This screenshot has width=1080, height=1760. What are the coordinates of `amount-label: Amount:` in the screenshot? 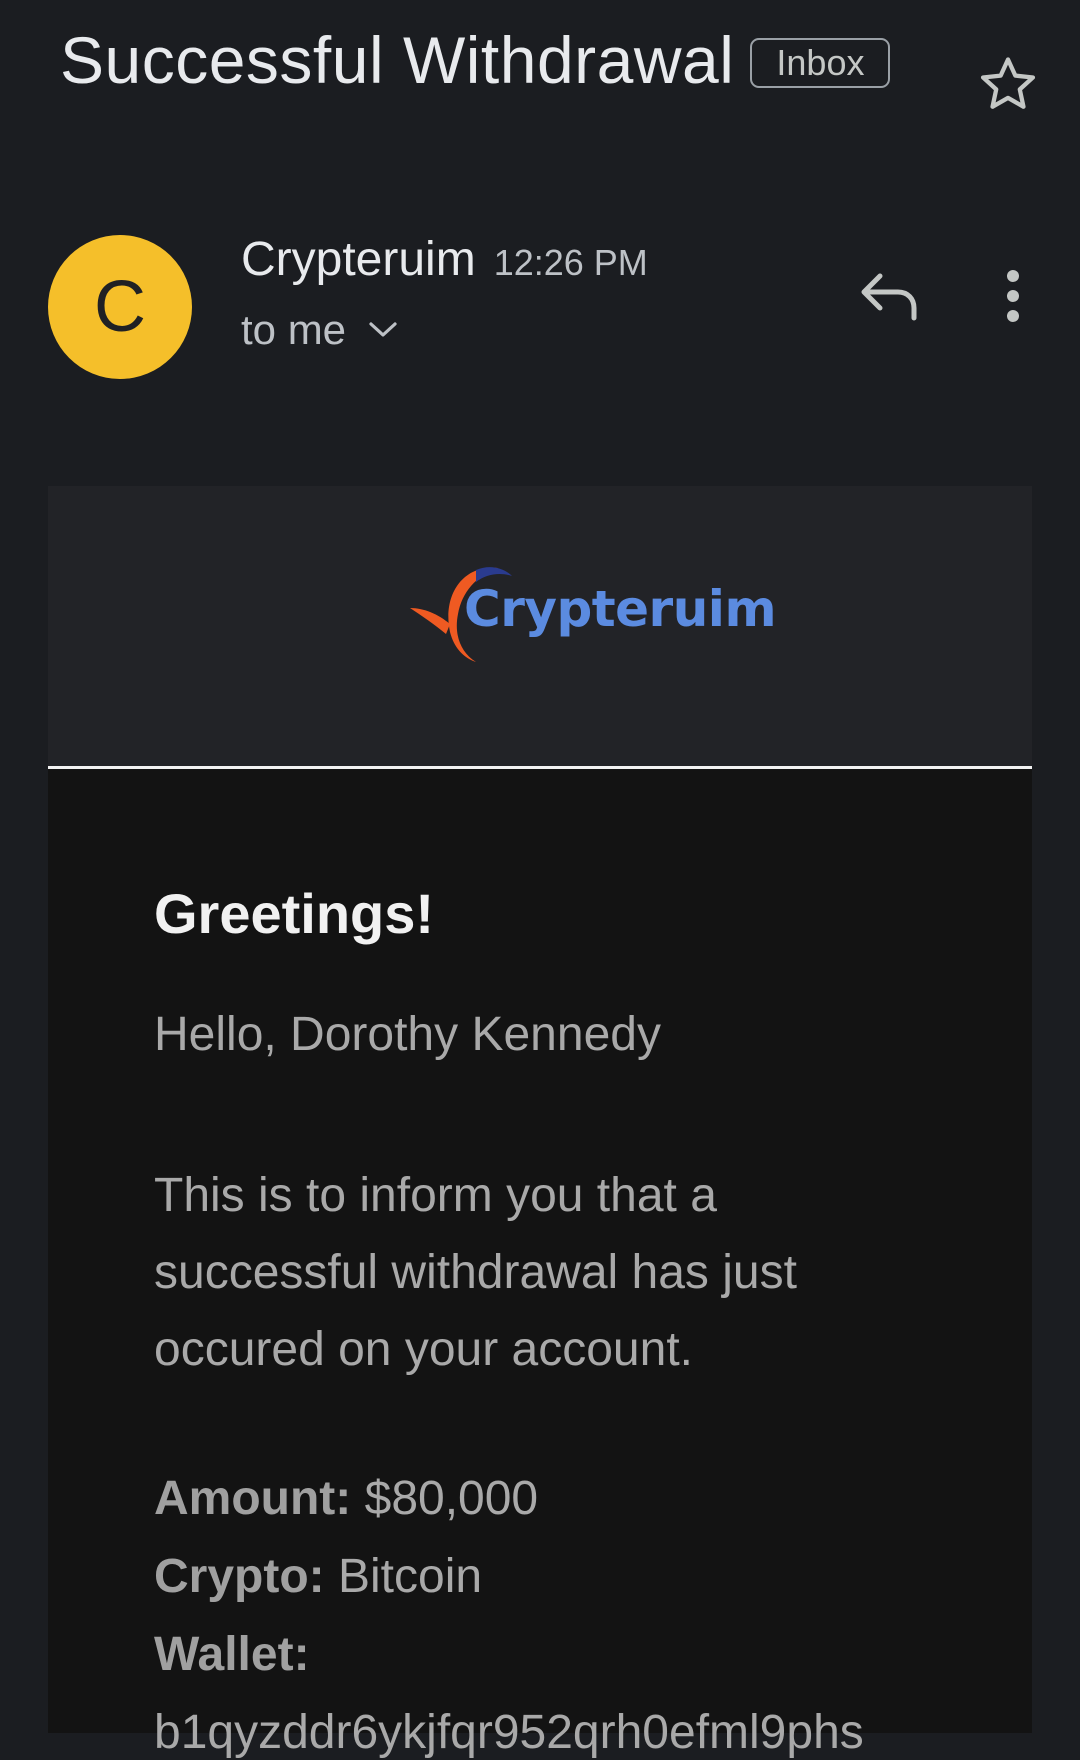 It's located at (253, 1498).